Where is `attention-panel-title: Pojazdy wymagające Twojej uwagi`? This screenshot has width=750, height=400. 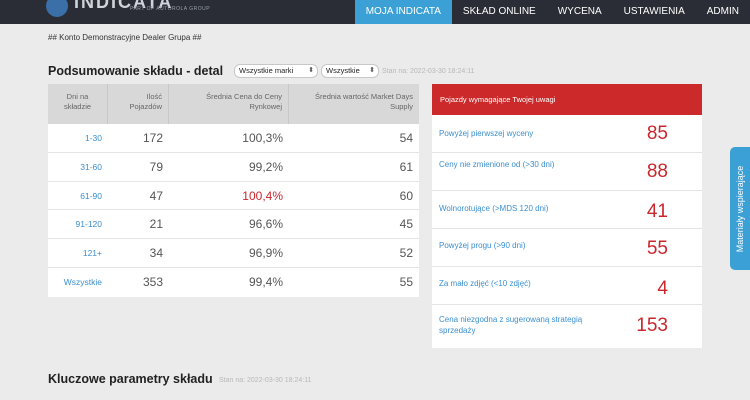
attention-panel-title: Pojazdy wymagające Twojej uwagi is located at coordinates (567, 99).